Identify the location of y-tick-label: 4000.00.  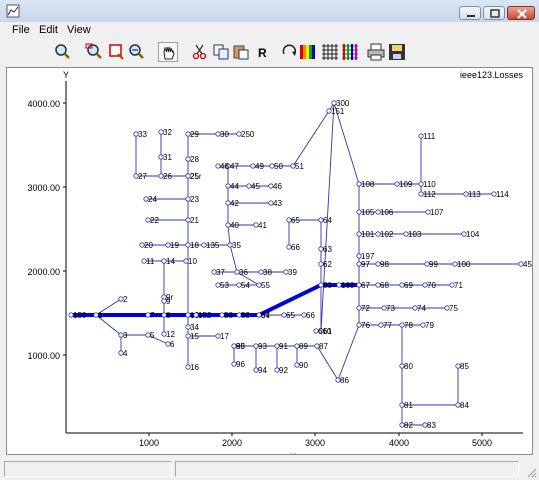
(43, 104).